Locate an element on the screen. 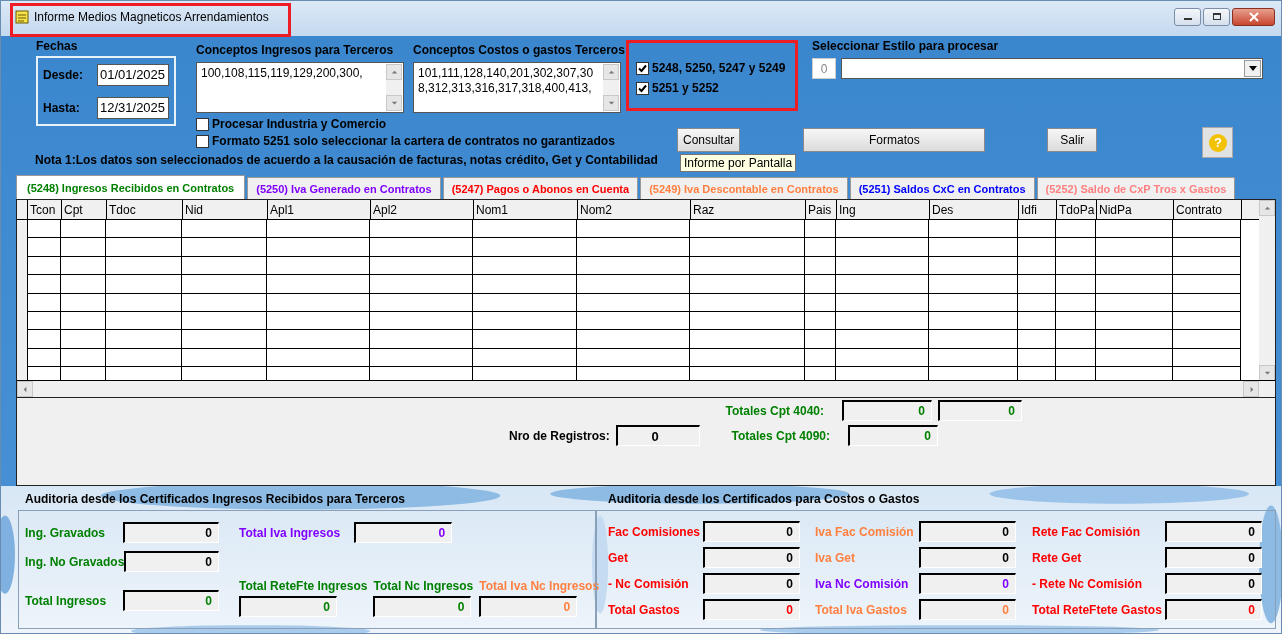 Image resolution: width=1282 pixels, height=634 pixels. column-header: Contrato is located at coordinates (1208, 209).